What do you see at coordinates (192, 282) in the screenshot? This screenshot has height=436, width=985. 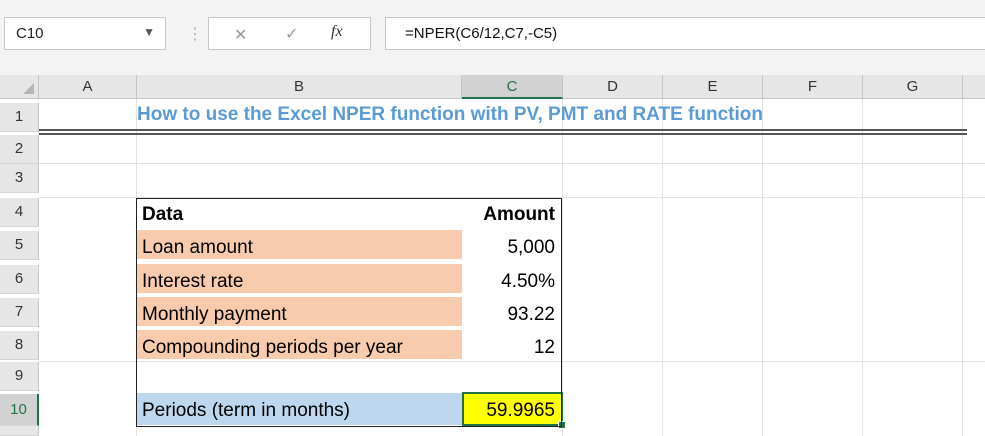 I see `cell-label: Interest rate` at bounding box center [192, 282].